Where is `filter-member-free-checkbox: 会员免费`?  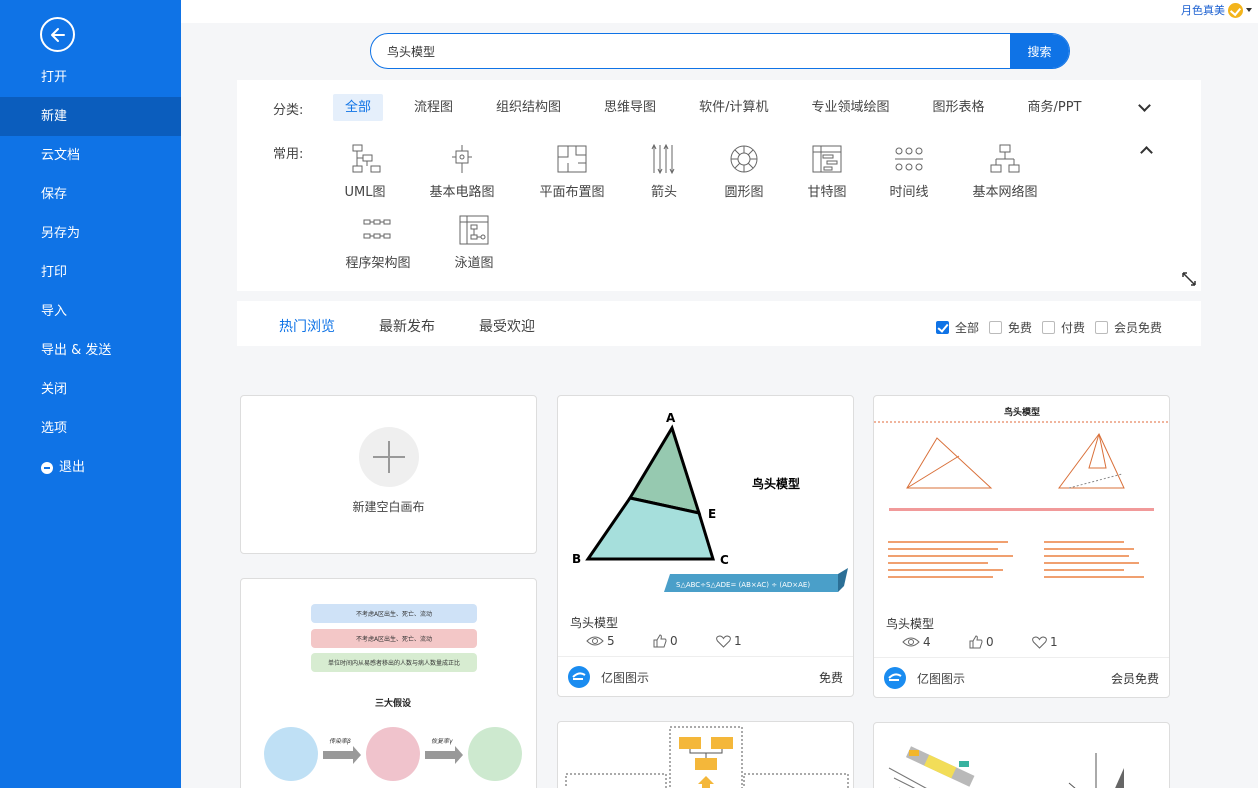 filter-member-free-checkbox: 会员免费 is located at coordinates (1128, 327).